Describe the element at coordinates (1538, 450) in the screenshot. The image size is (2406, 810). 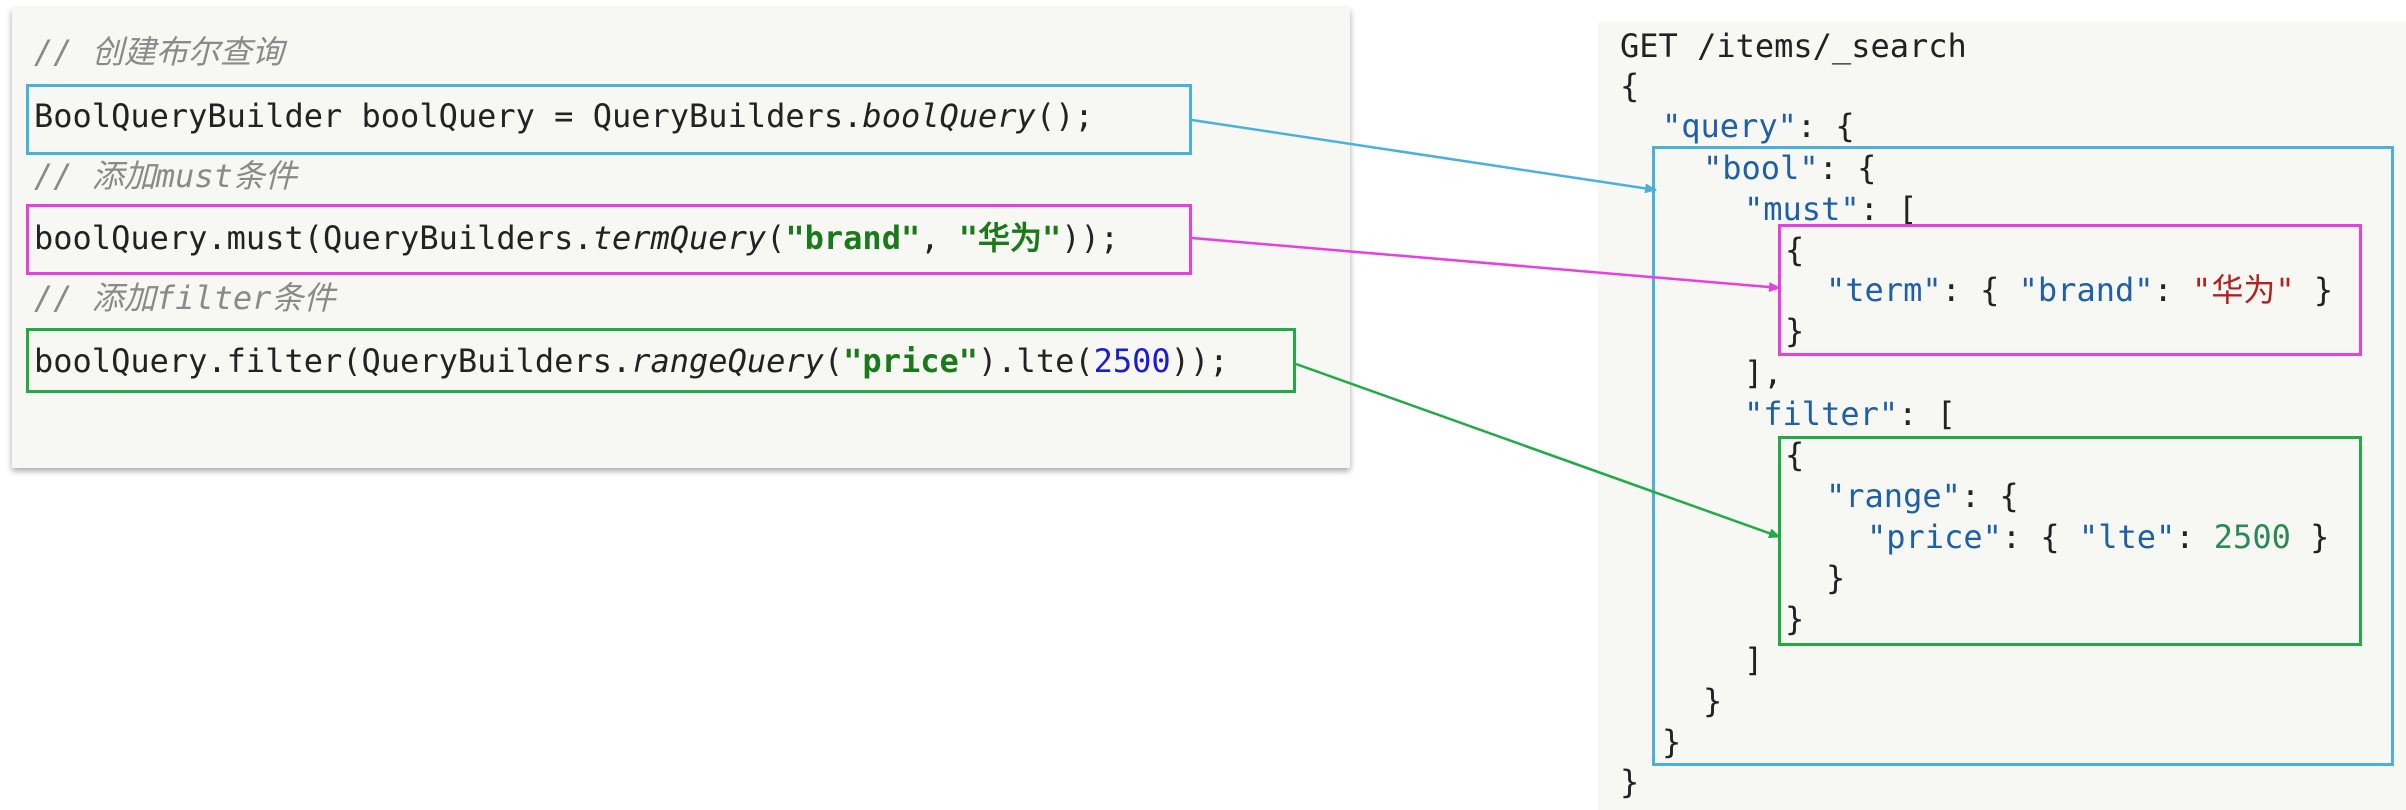
I see `arrow-filter` at that location.